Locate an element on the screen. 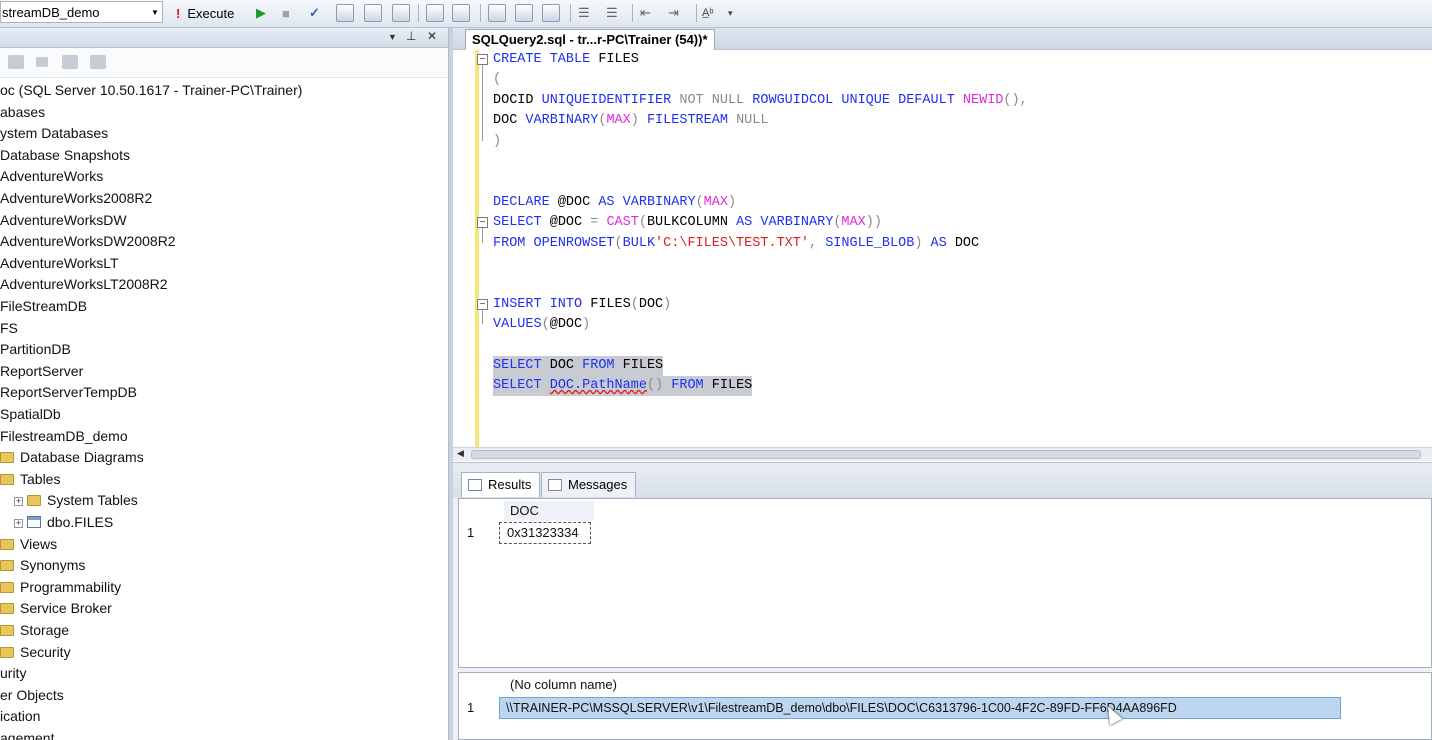 This screenshot has height=740, width=1432. tree-node: AdventureWorks is located at coordinates (51, 176).